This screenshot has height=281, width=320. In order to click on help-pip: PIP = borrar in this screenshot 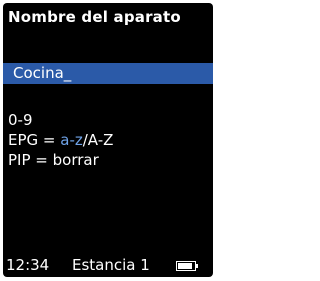, I will do `click(53, 160)`.